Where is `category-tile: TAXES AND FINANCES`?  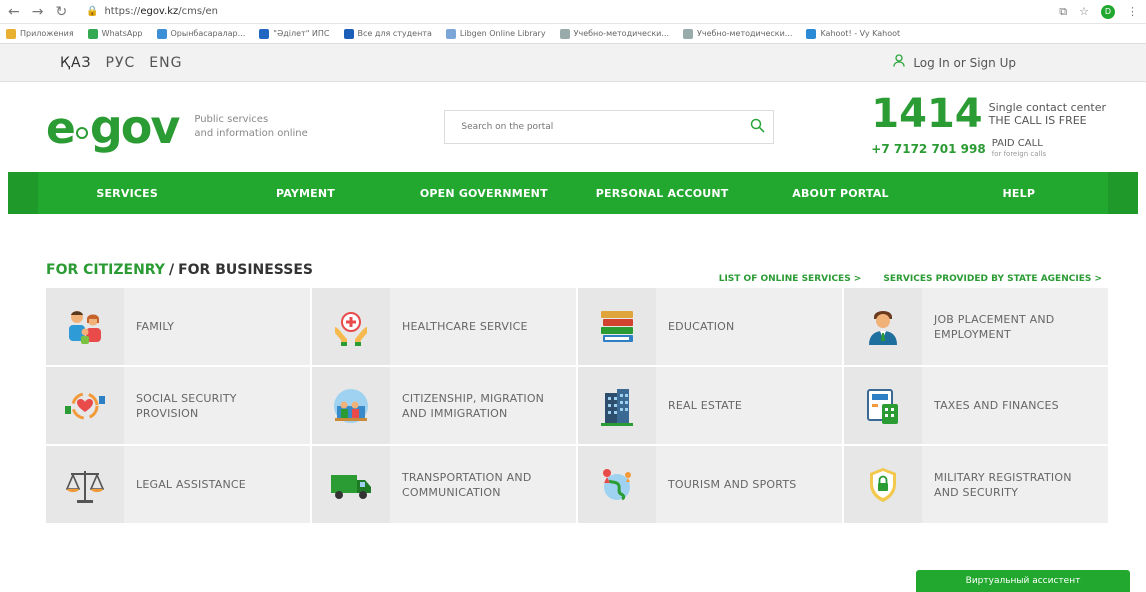
category-tile: TAXES AND FINANCES is located at coordinates (976, 405).